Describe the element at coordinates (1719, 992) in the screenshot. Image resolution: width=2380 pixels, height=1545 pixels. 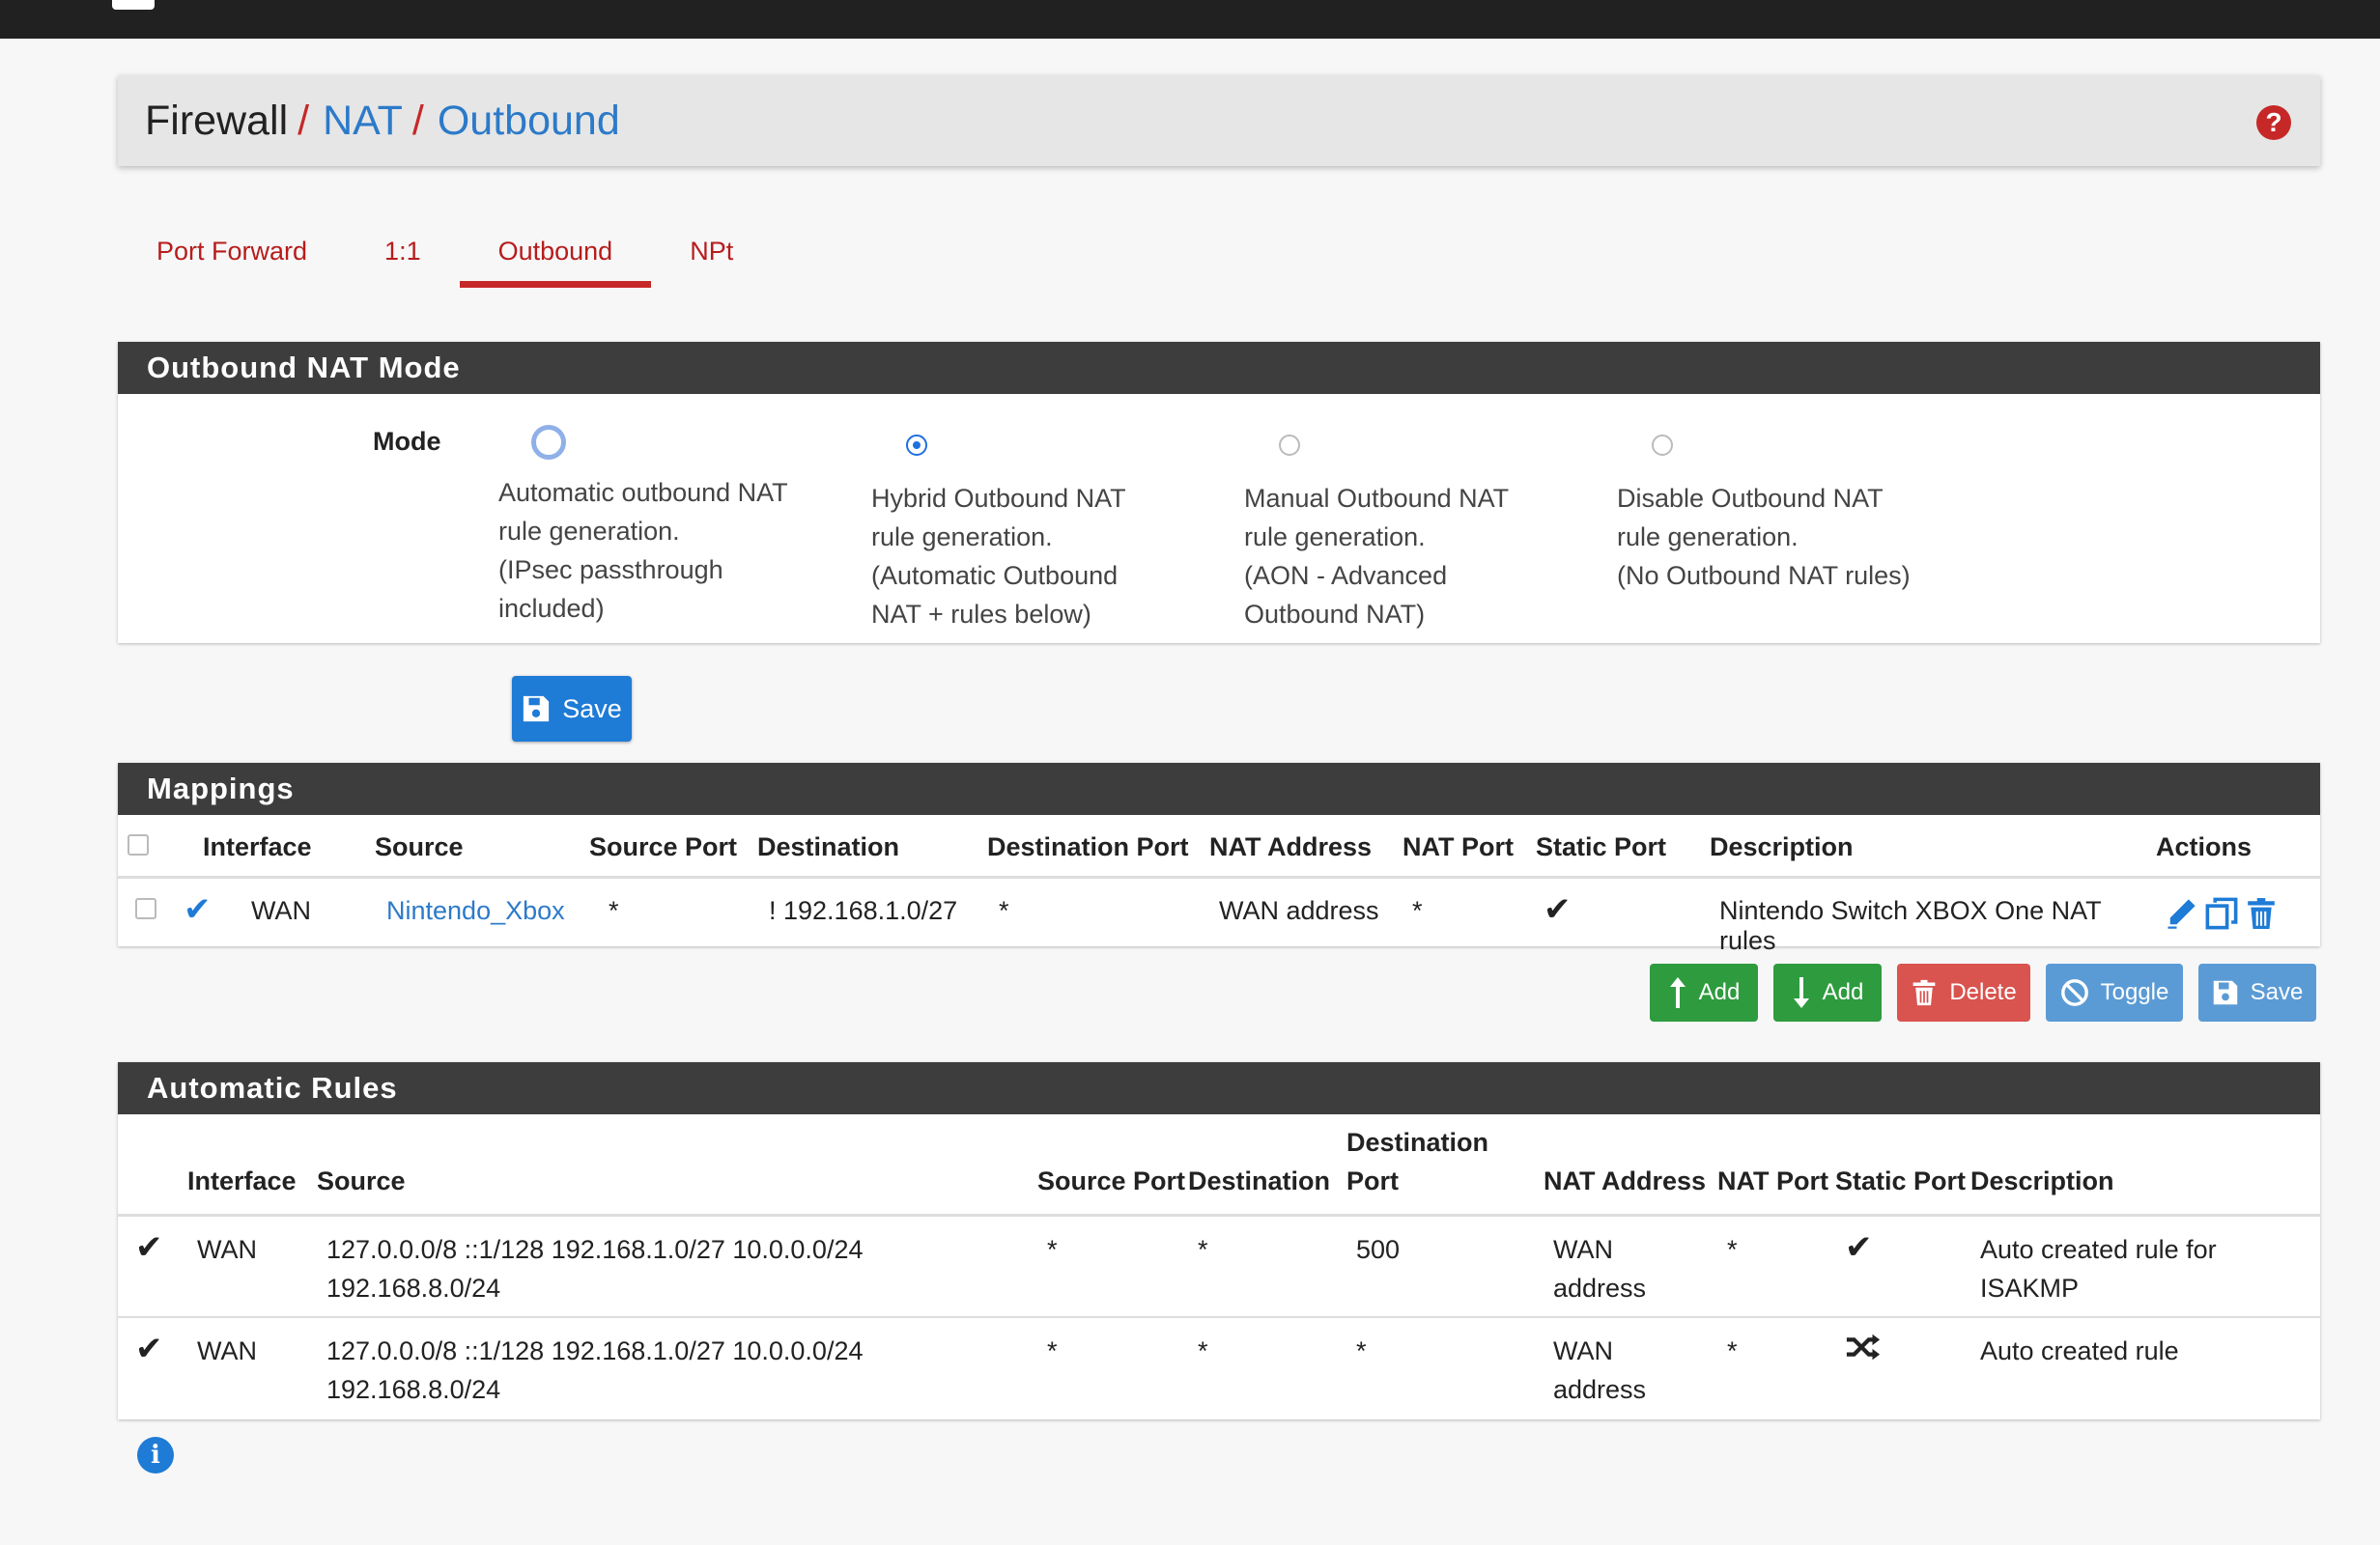
I see `add-top-label: Add` at that location.